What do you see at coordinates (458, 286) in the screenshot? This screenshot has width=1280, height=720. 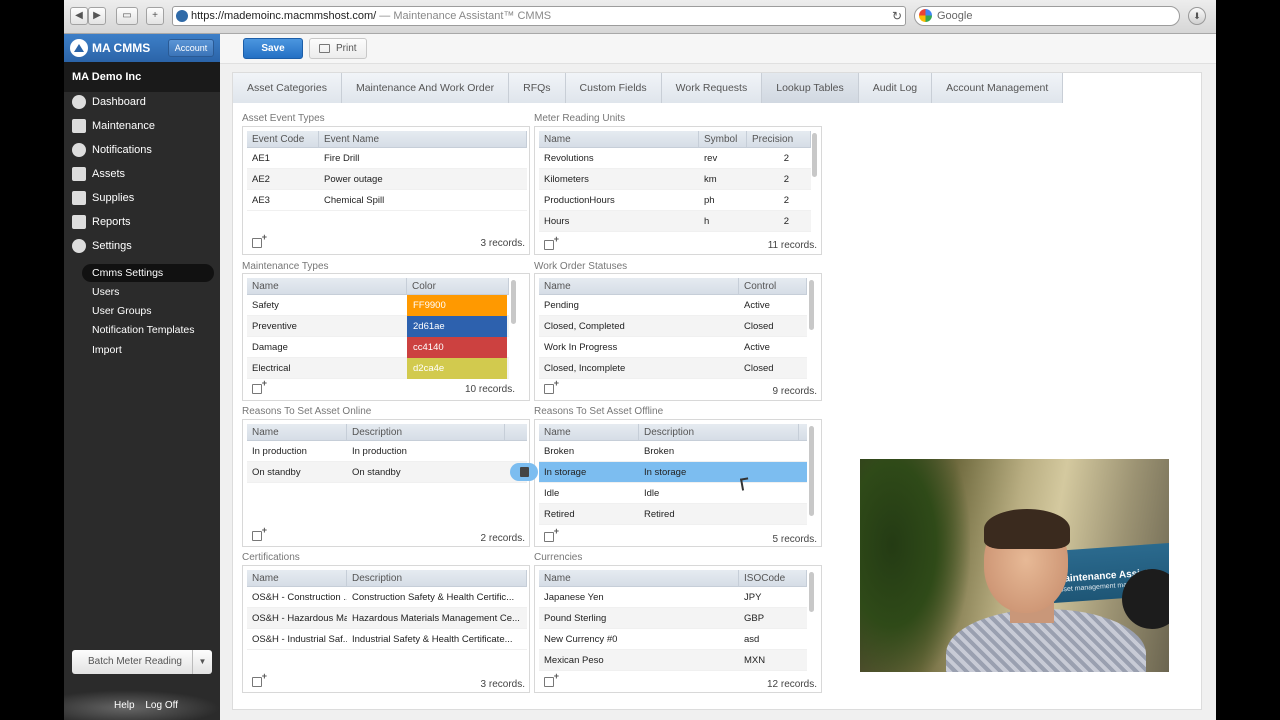 I see `column-header: Color` at bounding box center [458, 286].